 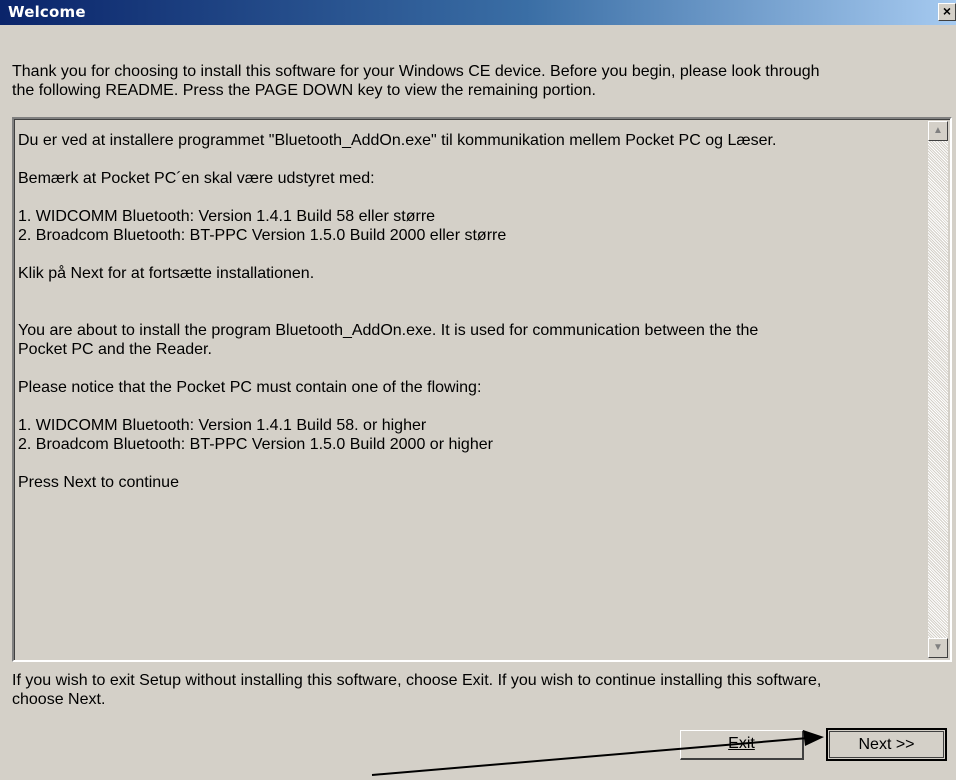 I want to click on next-button: Next >>, so click(x=886, y=744).